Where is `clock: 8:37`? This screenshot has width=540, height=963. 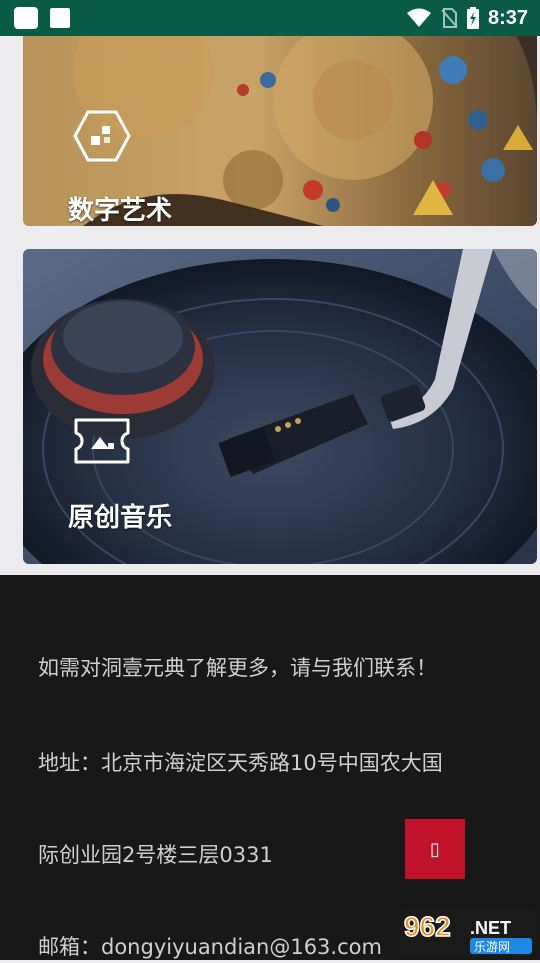 clock: 8:37 is located at coordinates (507, 17).